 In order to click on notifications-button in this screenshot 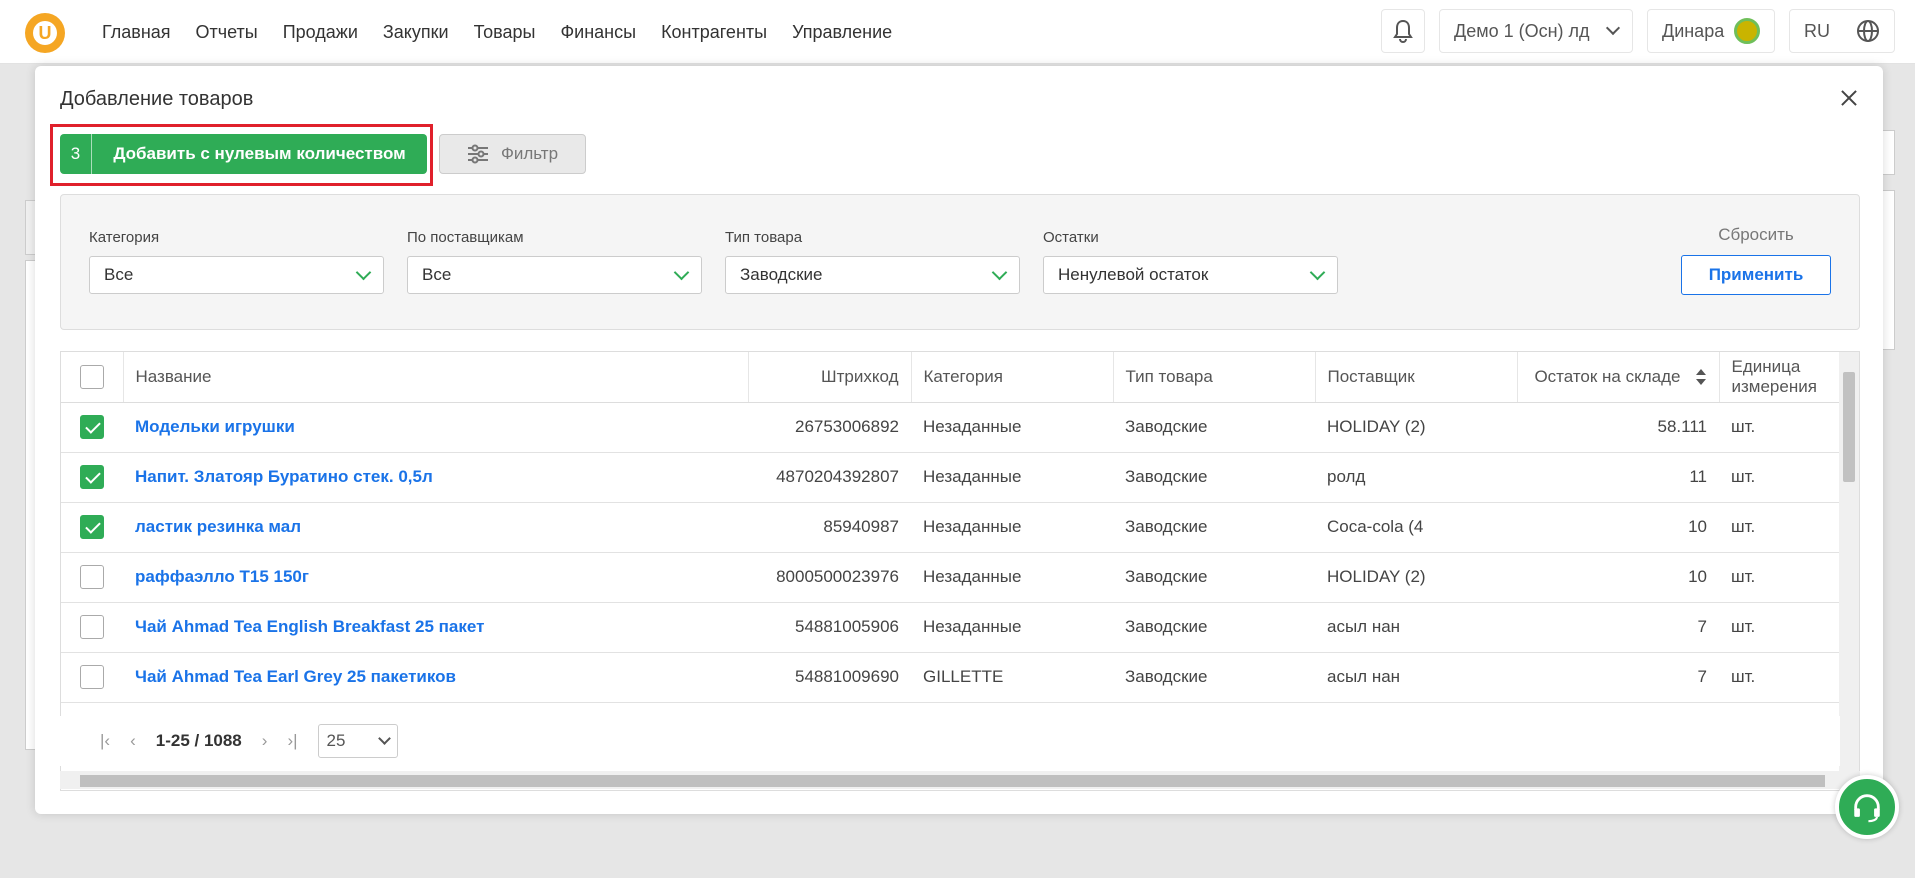, I will do `click(1403, 31)`.